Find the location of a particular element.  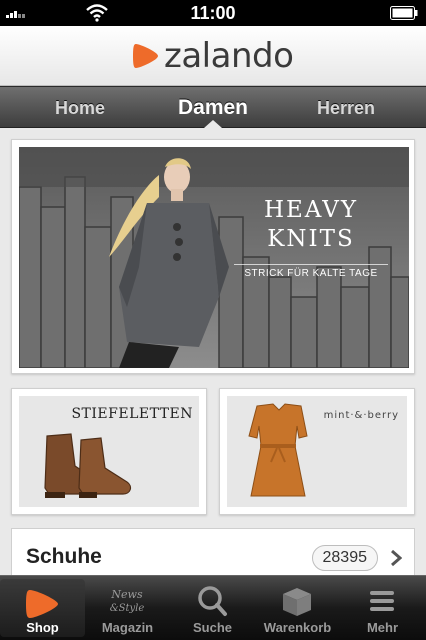

menu-icon is located at coordinates (382, 601).